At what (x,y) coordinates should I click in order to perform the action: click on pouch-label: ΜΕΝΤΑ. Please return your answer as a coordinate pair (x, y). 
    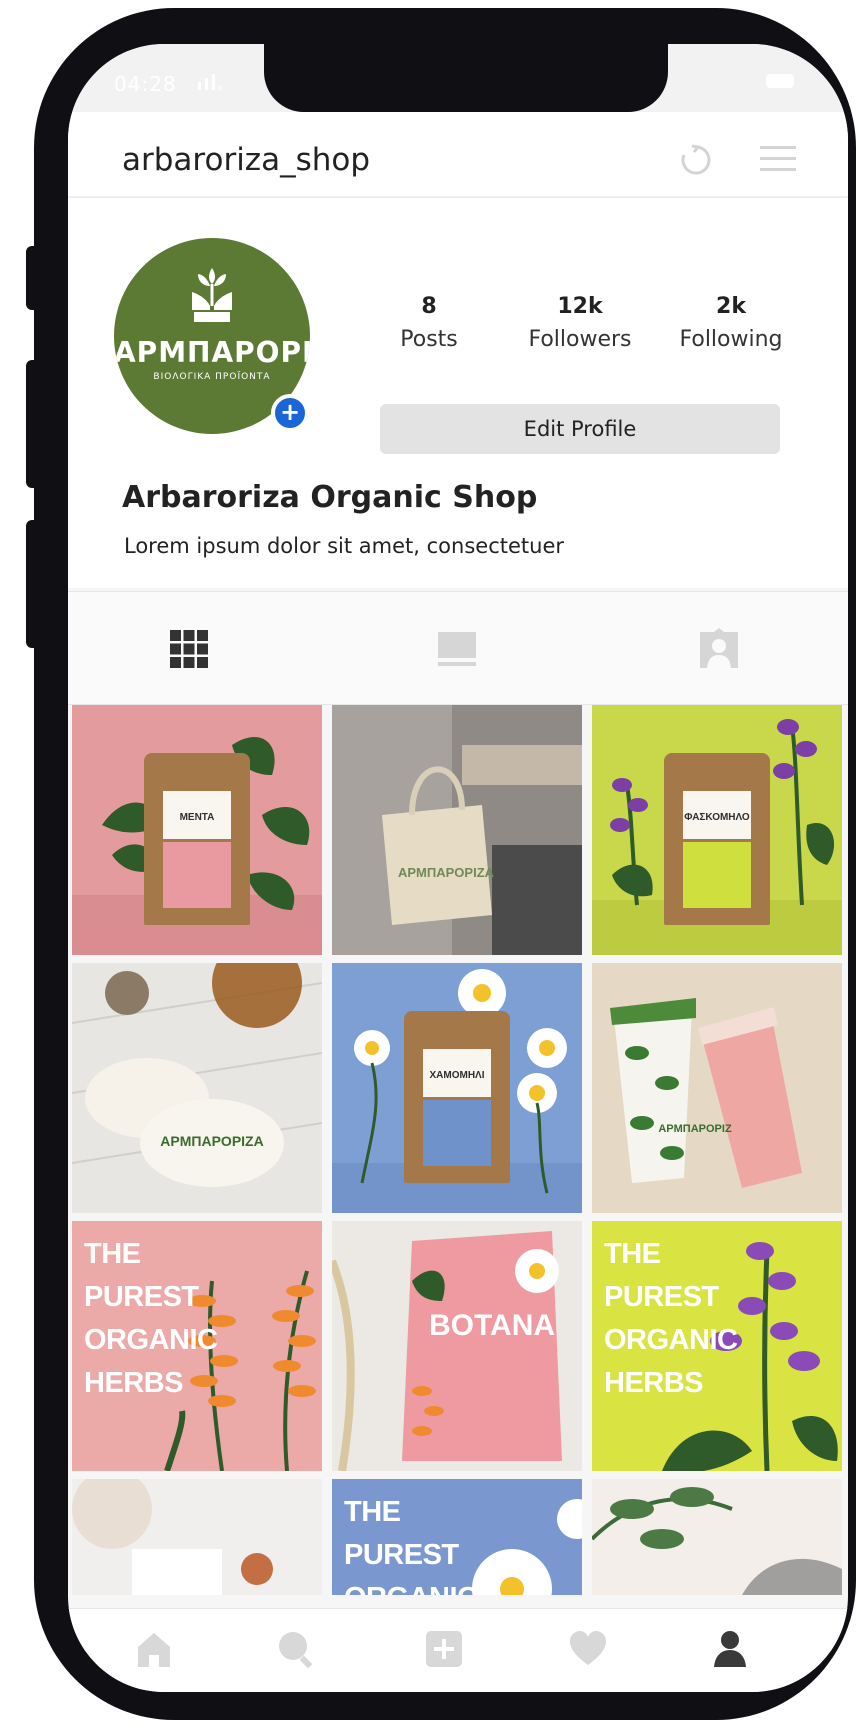
    Looking at the image, I should click on (197, 818).